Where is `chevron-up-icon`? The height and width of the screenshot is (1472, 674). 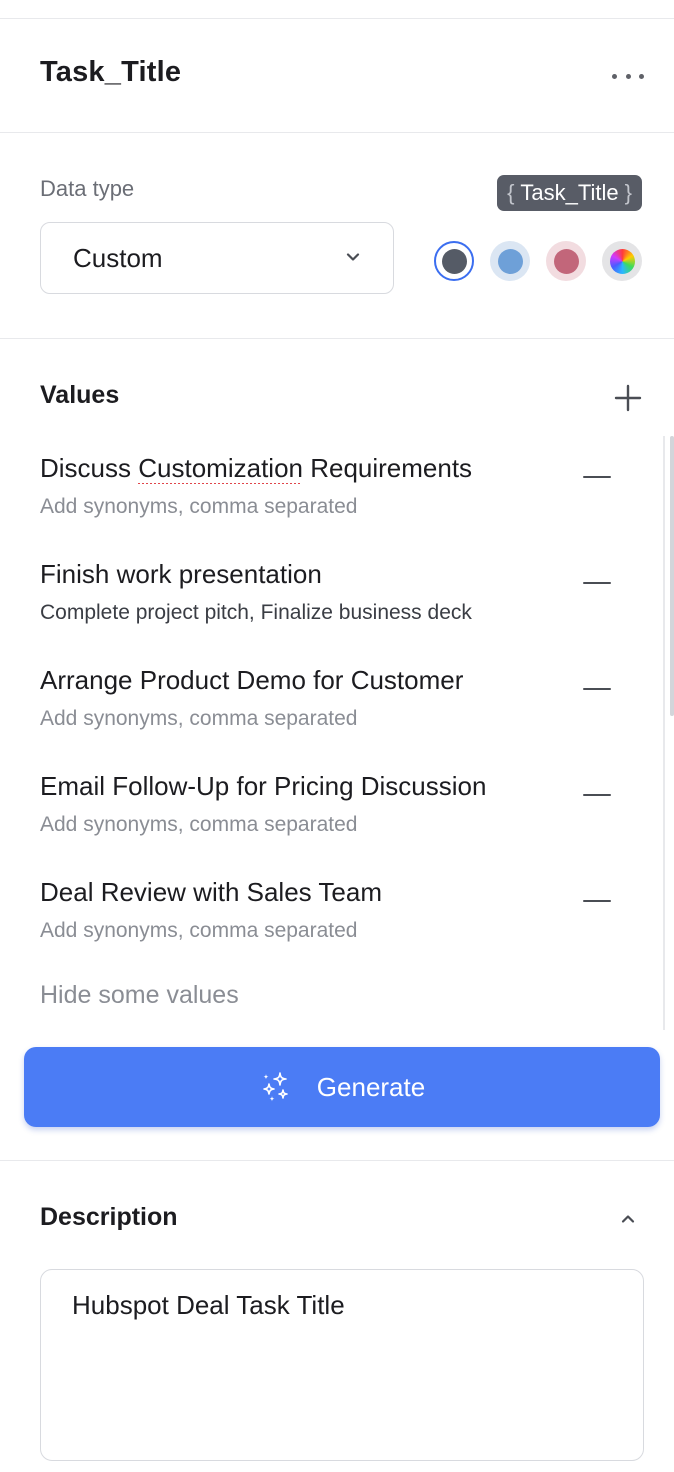
chevron-up-icon is located at coordinates (628, 1219).